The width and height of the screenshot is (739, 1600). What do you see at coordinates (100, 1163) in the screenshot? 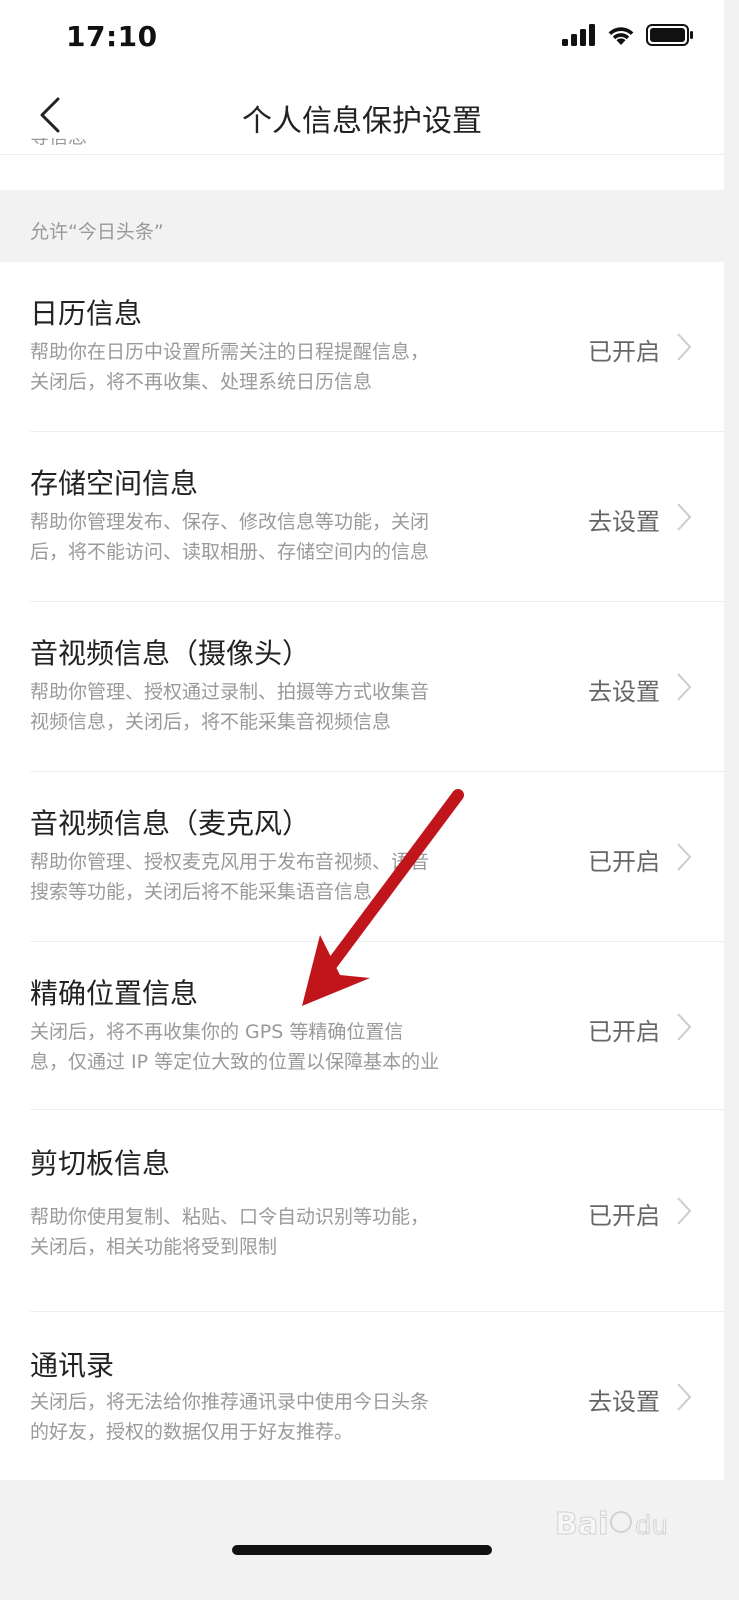
I see `item-title: 剪切板信息` at bounding box center [100, 1163].